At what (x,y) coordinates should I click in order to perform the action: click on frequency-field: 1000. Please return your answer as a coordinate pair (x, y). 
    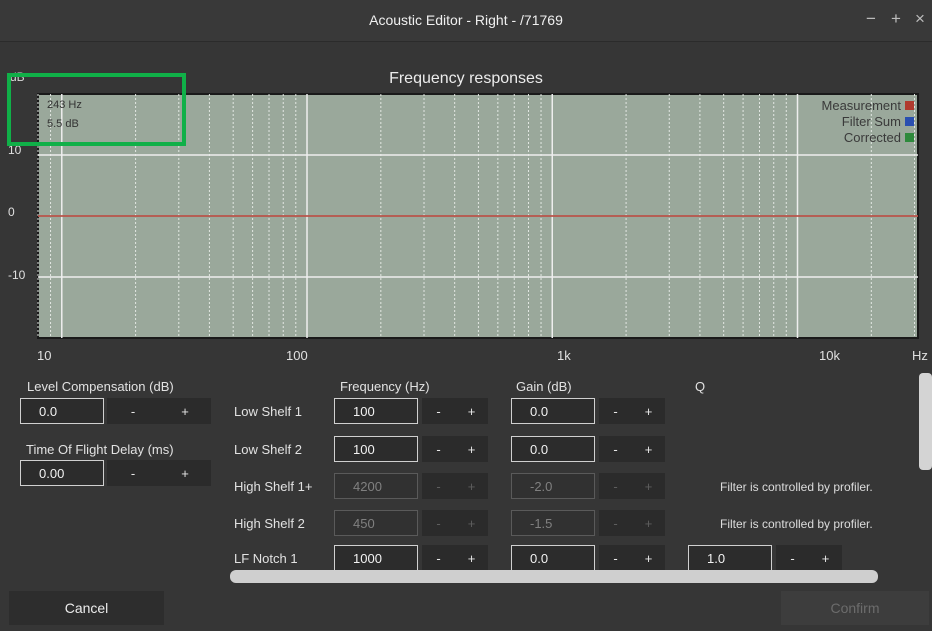
    Looking at the image, I should click on (376, 558).